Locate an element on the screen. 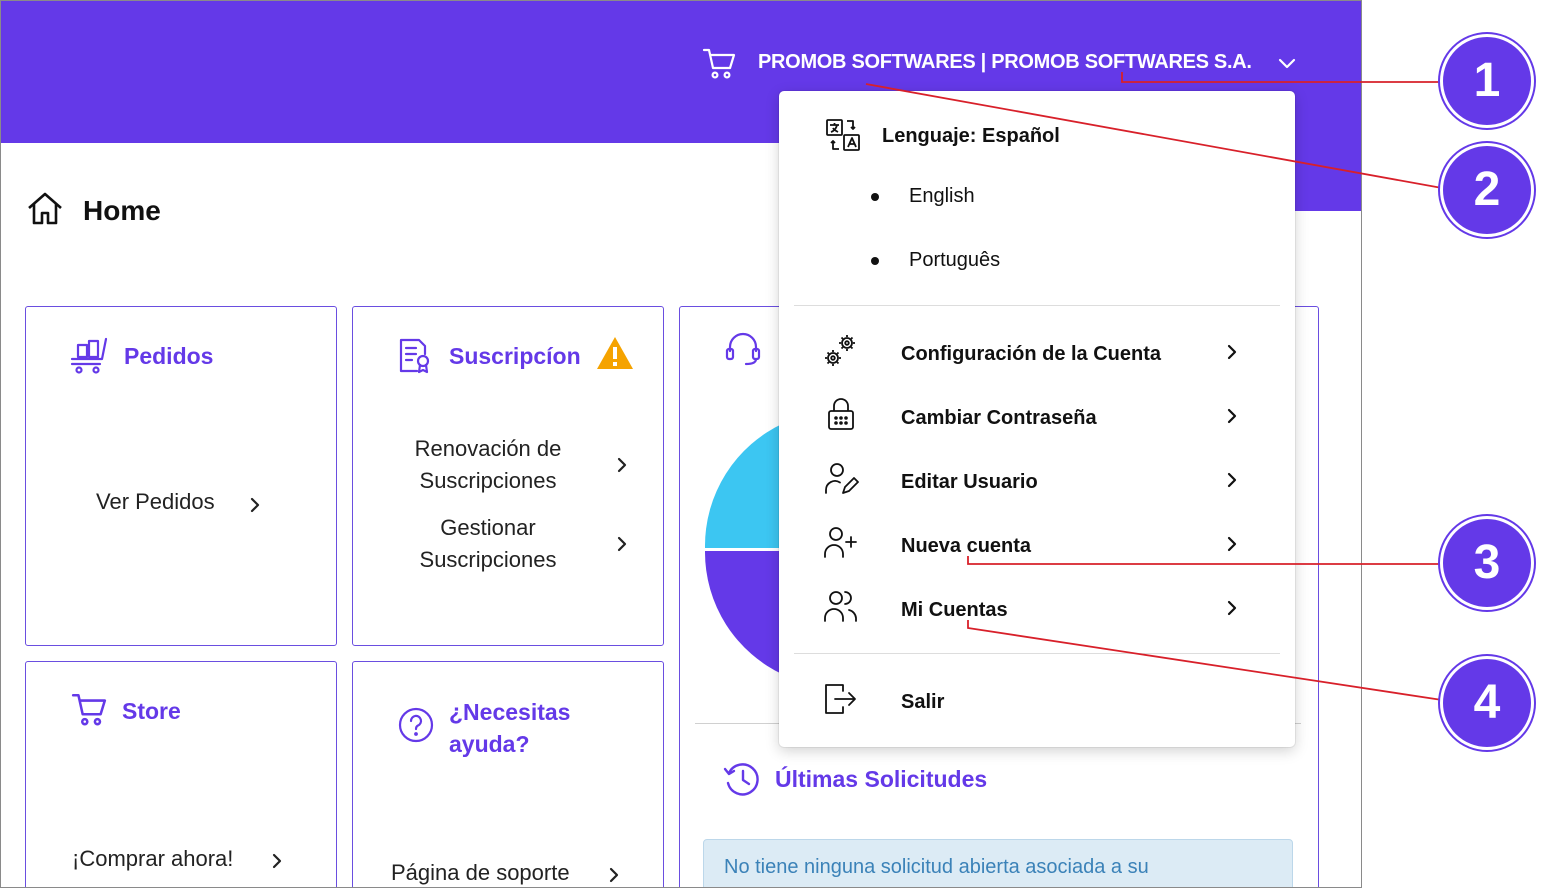  menu-item-configuracion: Configuración de la Cuenta is located at coordinates (1031, 354).